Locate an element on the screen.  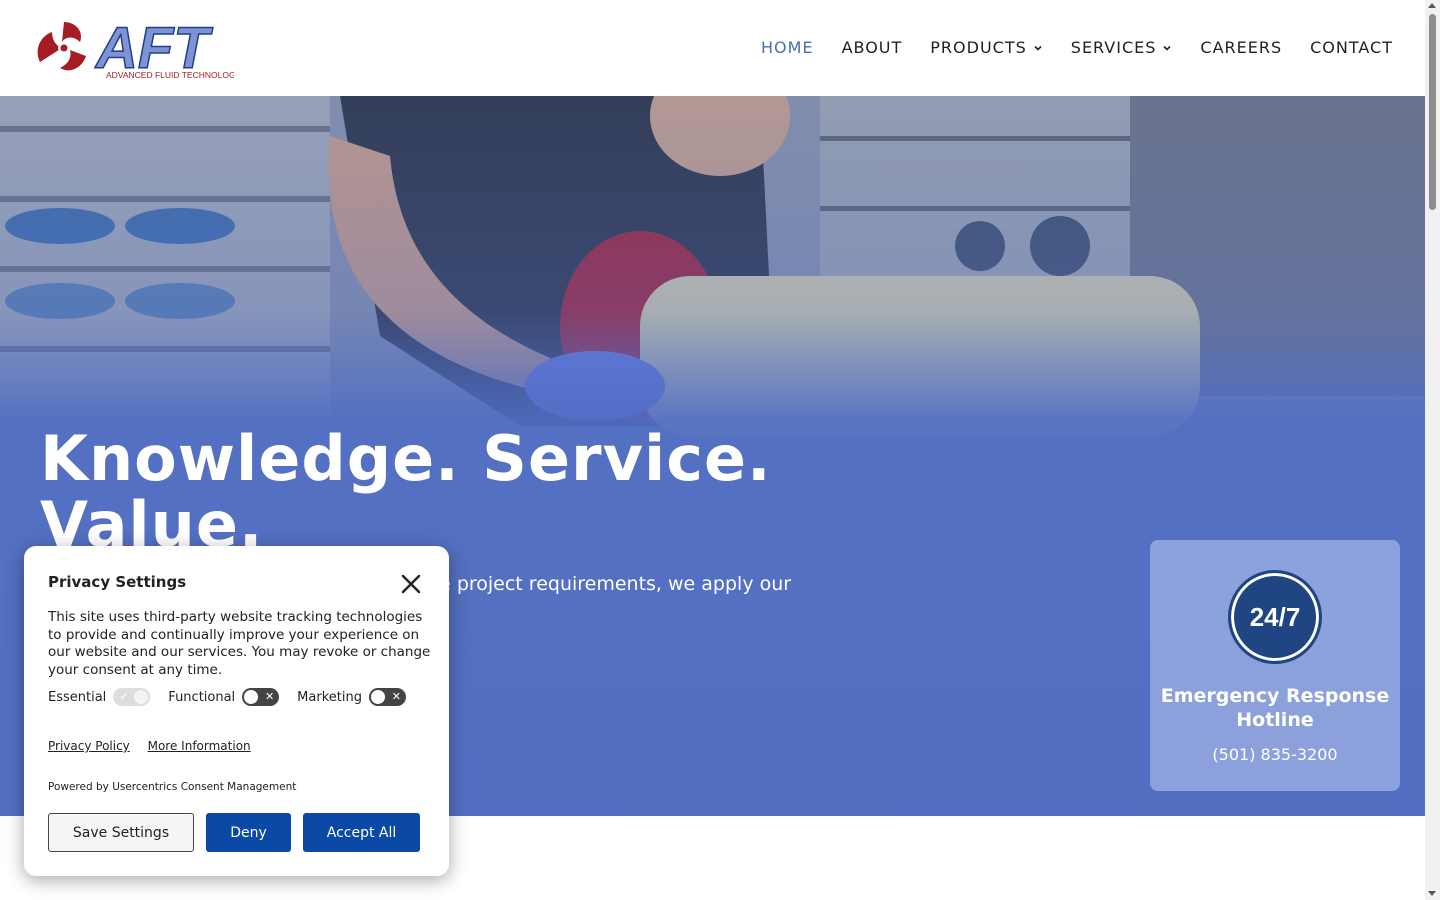
nav-products: PRODUCTS is located at coordinates (986, 47).